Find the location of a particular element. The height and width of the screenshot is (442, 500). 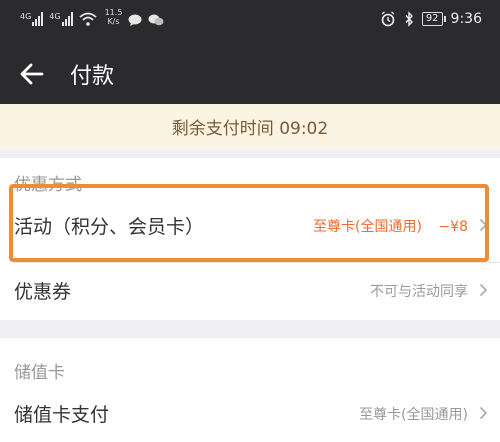

stored-value-value: 至尊卡(全国通用) is located at coordinates (413, 415).